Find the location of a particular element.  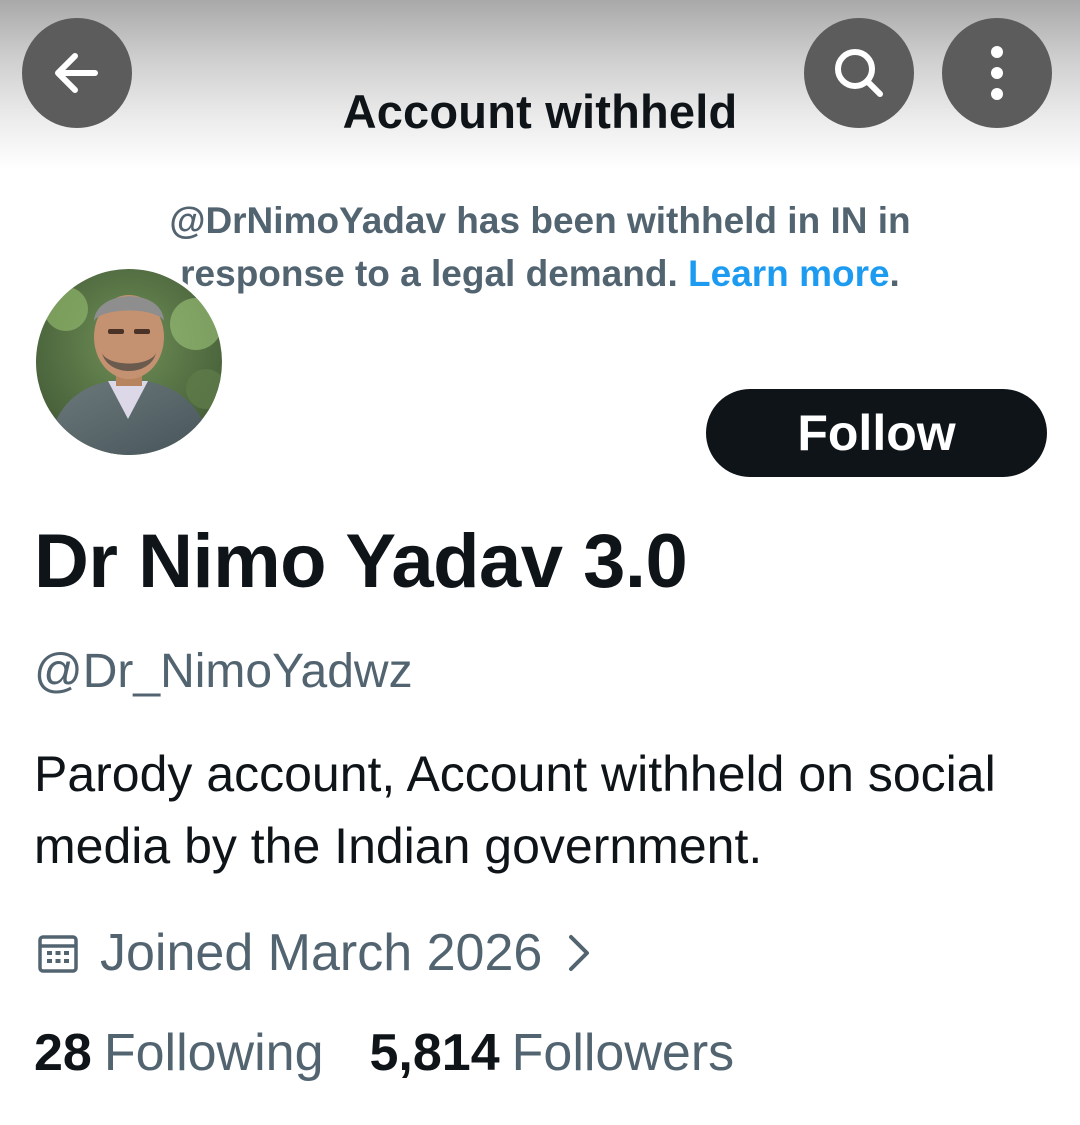

follow-stats: 28 Following 5,814 Followers is located at coordinates (384, 1053).